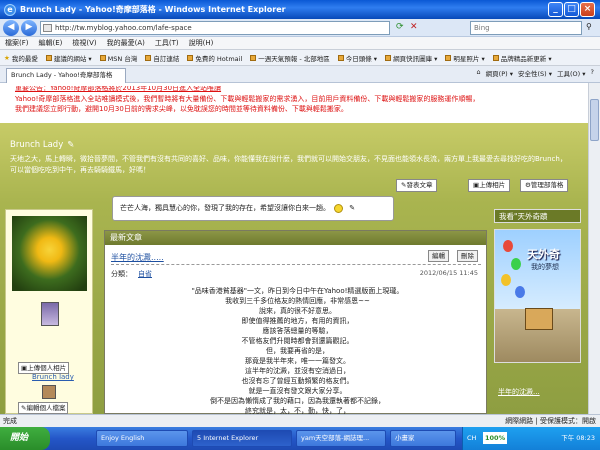  I want to click on back-arrow-icon: ◀, so click(11, 28).